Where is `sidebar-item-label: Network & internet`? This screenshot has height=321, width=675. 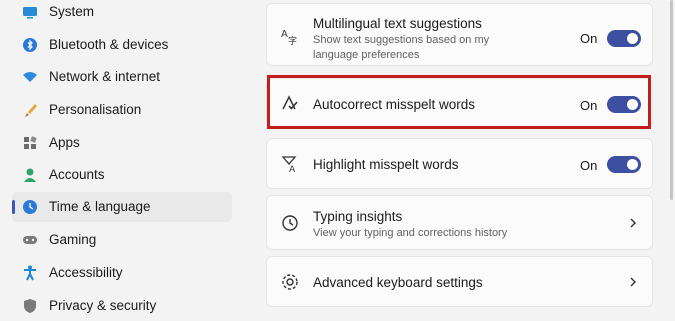 sidebar-item-label: Network & internet is located at coordinates (105, 76).